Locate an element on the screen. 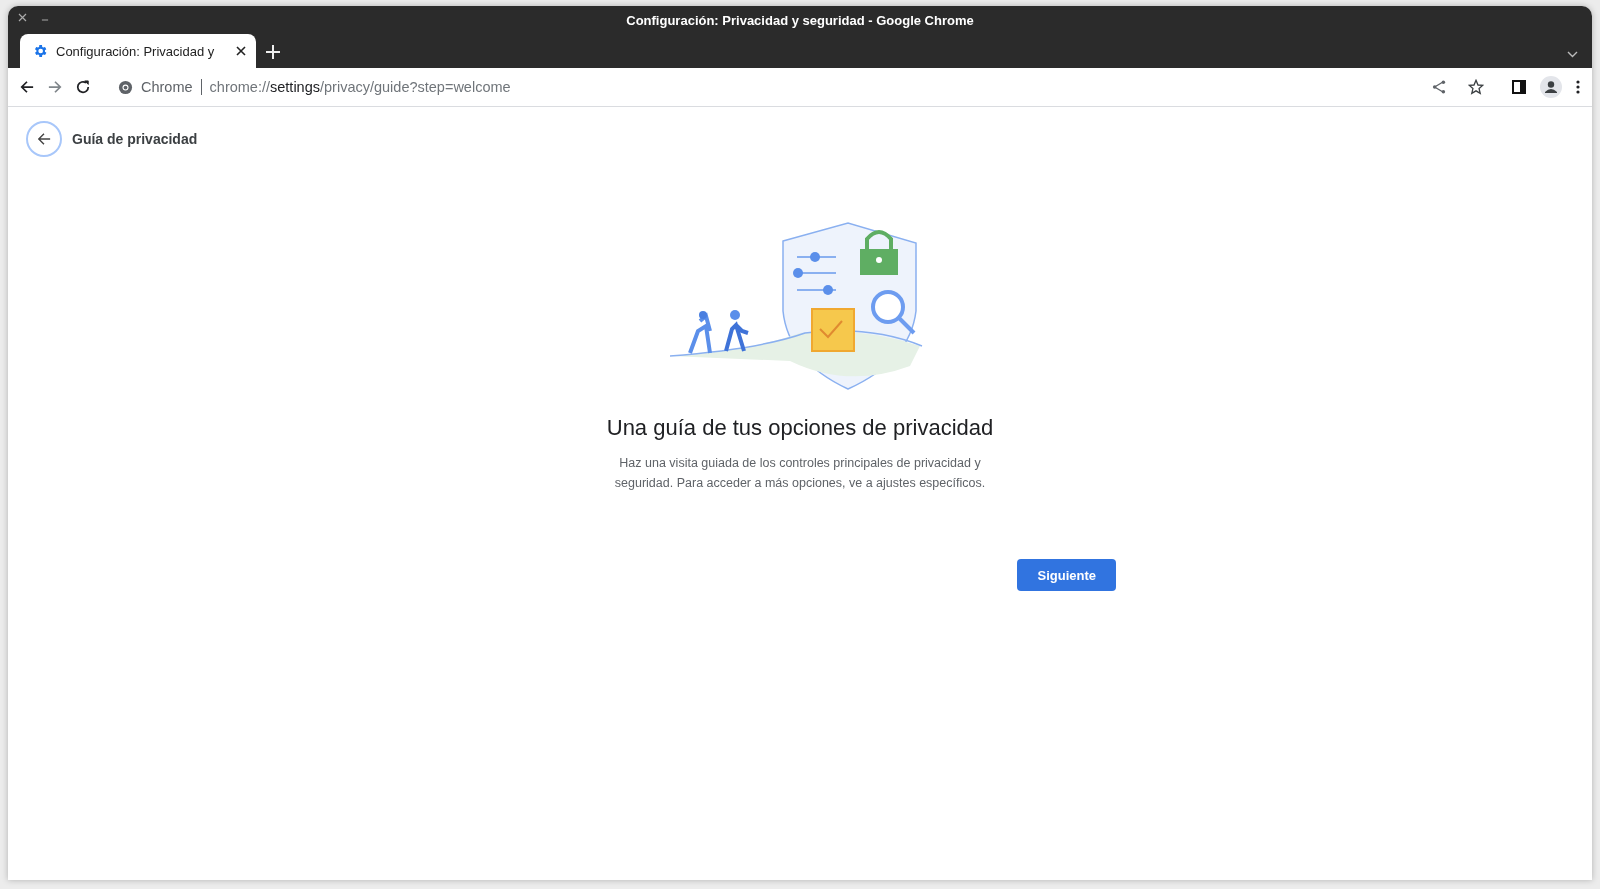  reload-icon is located at coordinates (83, 87).